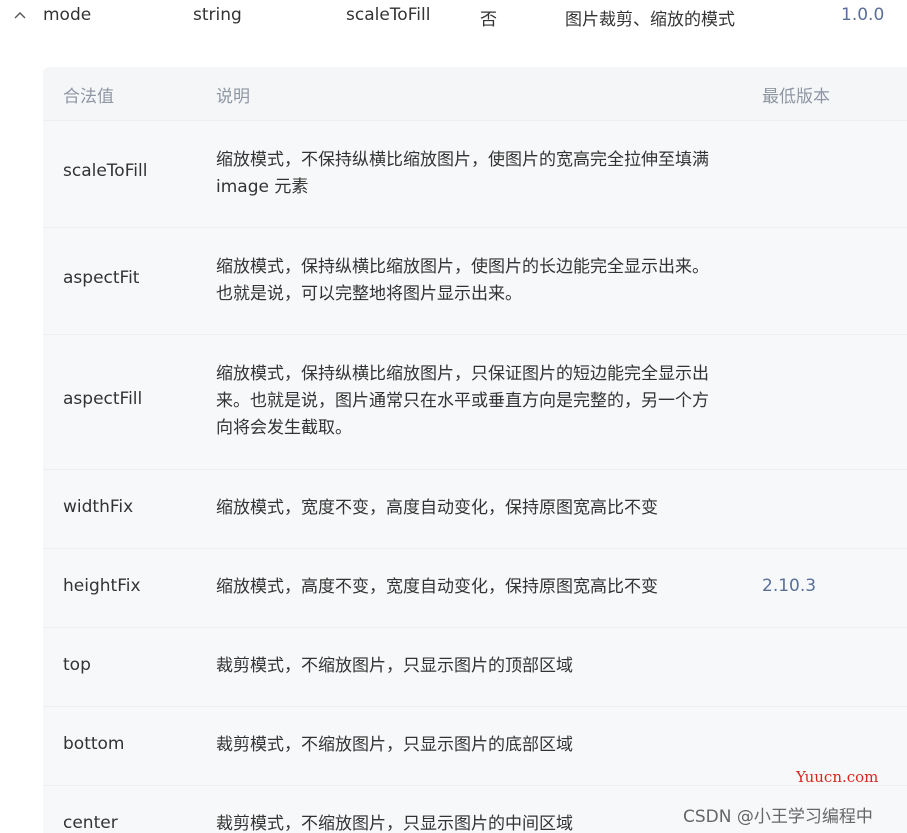 This screenshot has width=907, height=833. I want to click on chevron-up-icon, so click(20, 15).